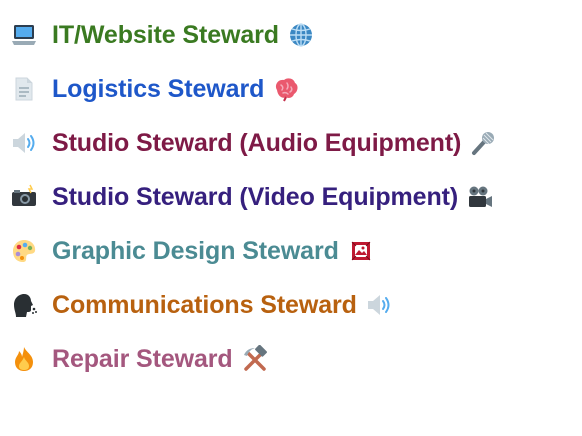  Describe the element at coordinates (480, 197) in the screenshot. I see `movie-camera-icon` at that location.